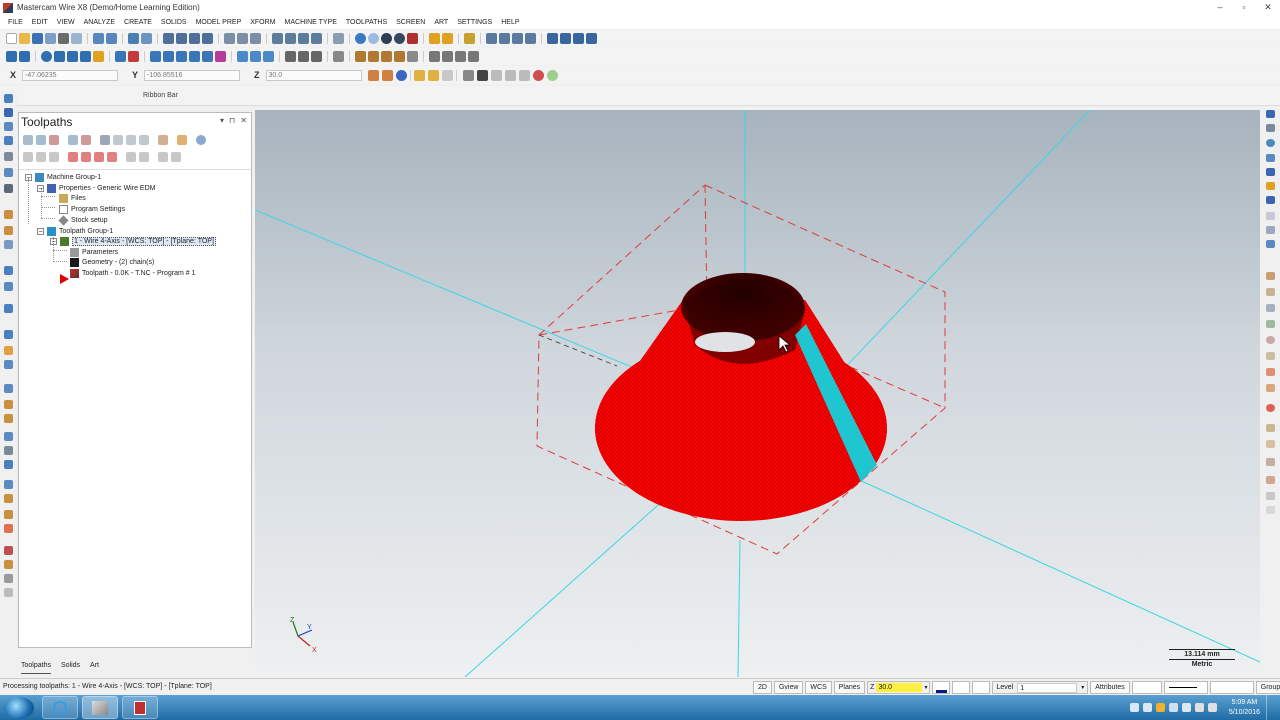 This screenshot has width=1280, height=720. I want to click on level-control: Level 1 ▾, so click(1040, 687).